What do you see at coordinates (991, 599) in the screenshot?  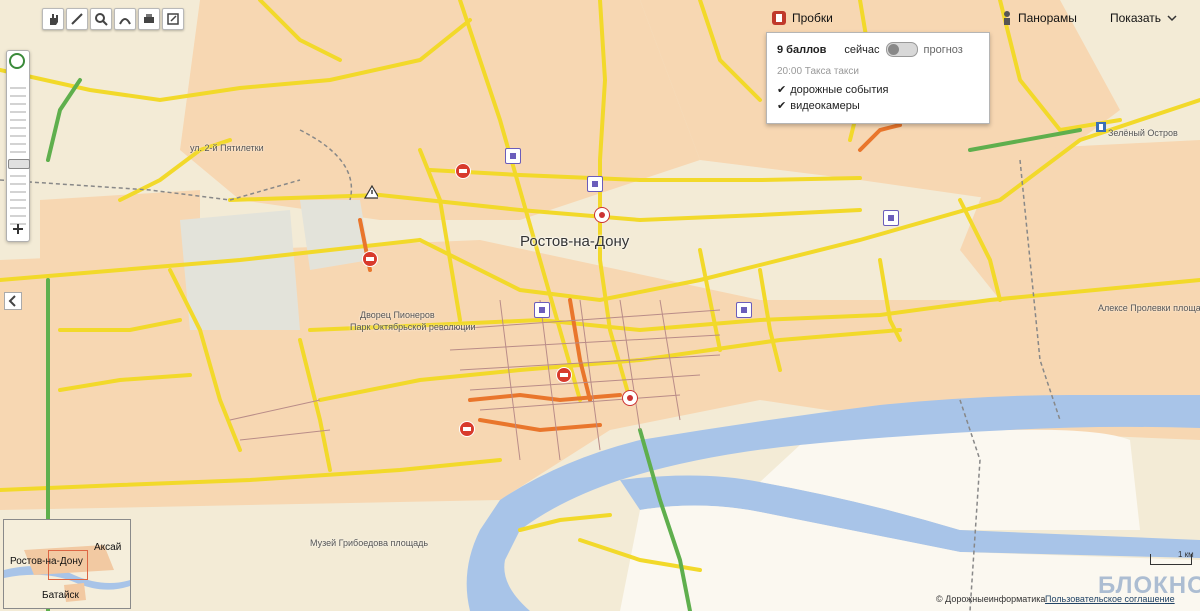 I see `copyright-text: © Дорожныеинформатика` at bounding box center [991, 599].